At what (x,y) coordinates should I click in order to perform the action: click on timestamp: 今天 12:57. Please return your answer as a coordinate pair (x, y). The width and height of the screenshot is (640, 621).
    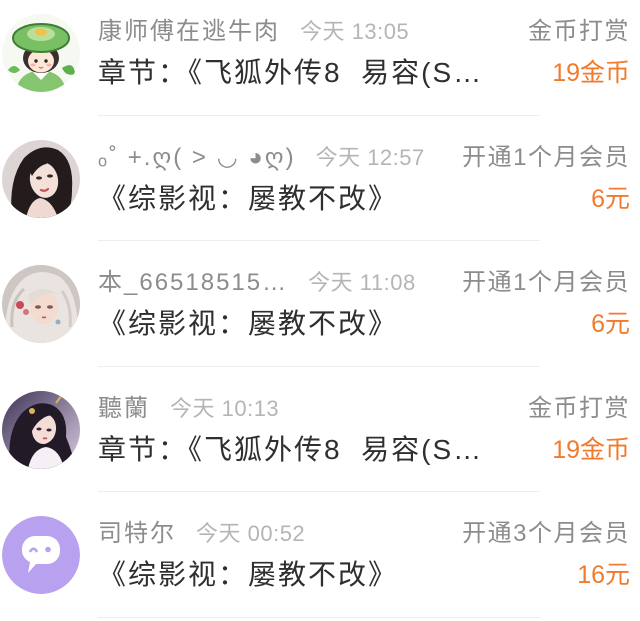
    Looking at the image, I should click on (370, 157).